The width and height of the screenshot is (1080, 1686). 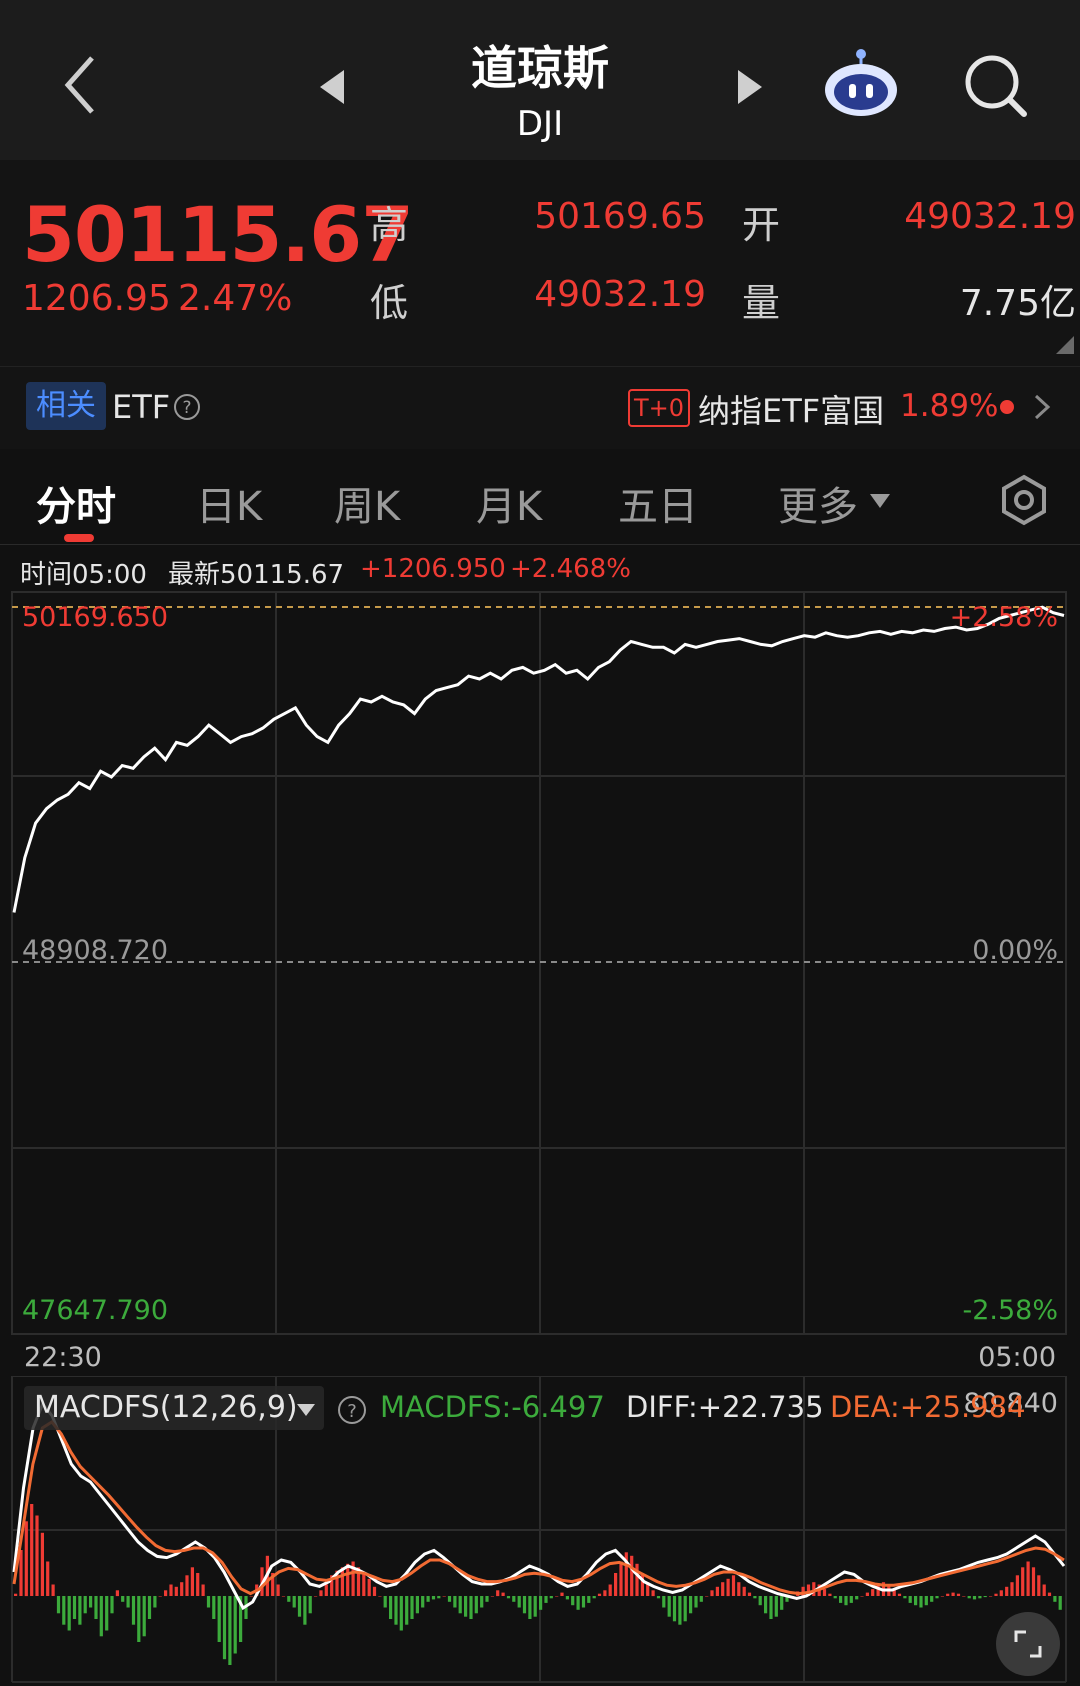 I want to click on indicator-selector-label: MACDFS(12,26,9), so click(x=166, y=1407).